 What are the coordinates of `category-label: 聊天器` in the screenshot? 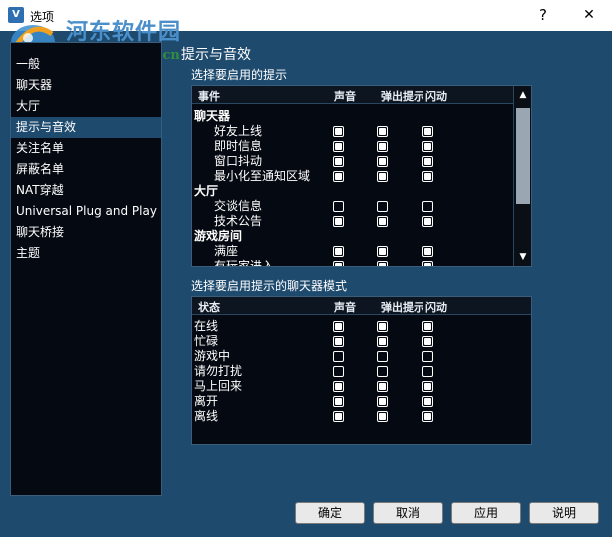 It's located at (212, 116).